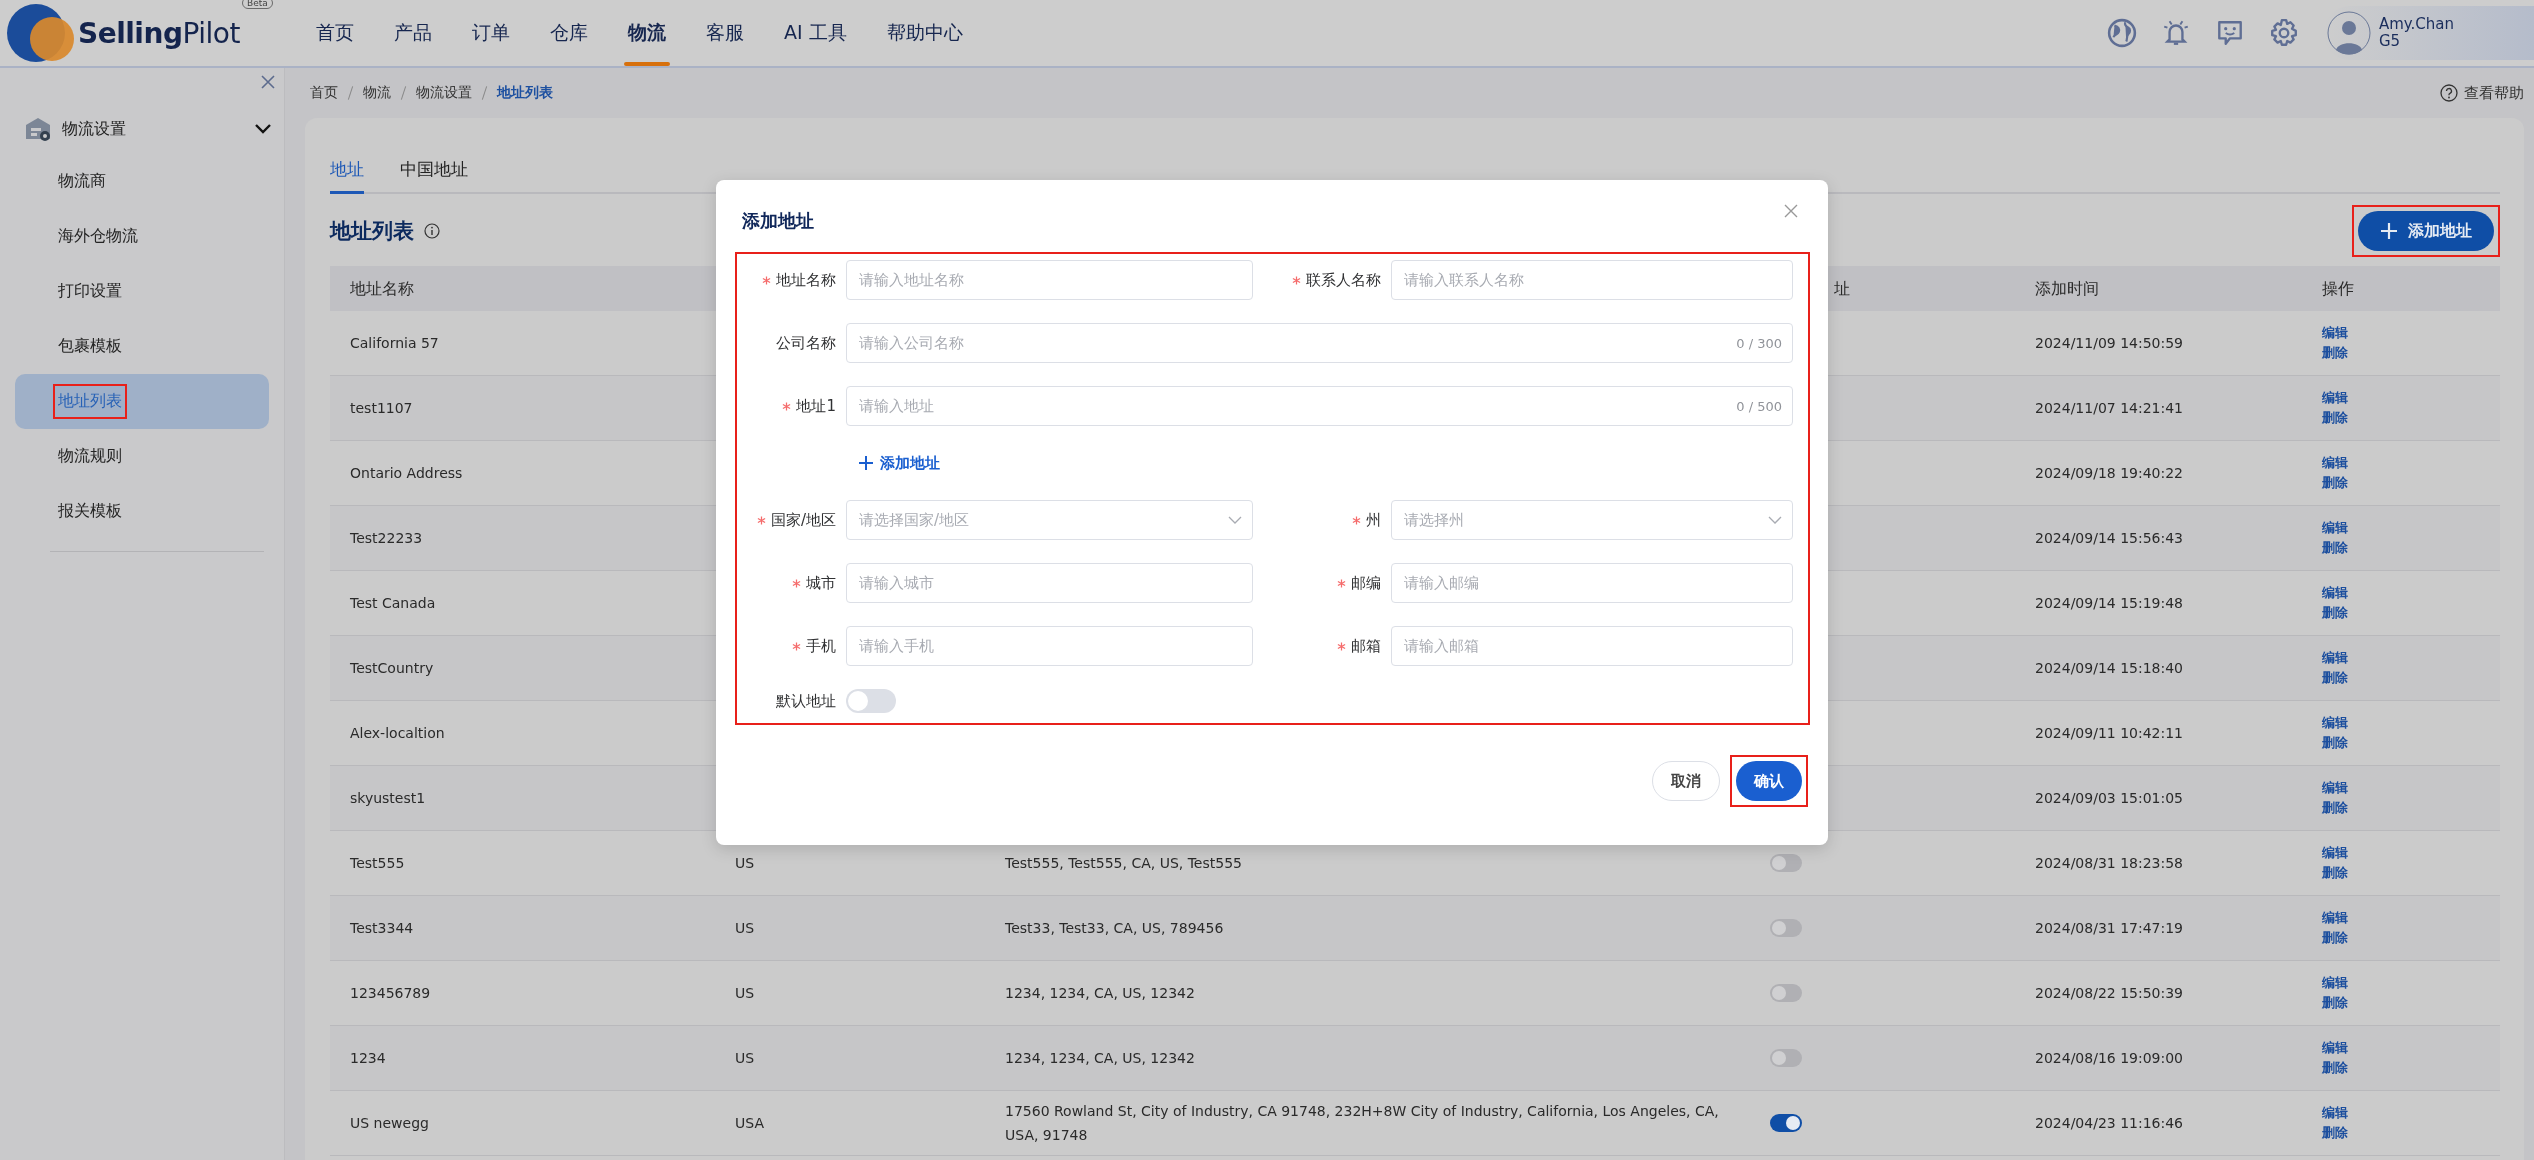  Describe the element at coordinates (388, 798) in the screenshot. I see `table-cell-text: skyustest1` at that location.